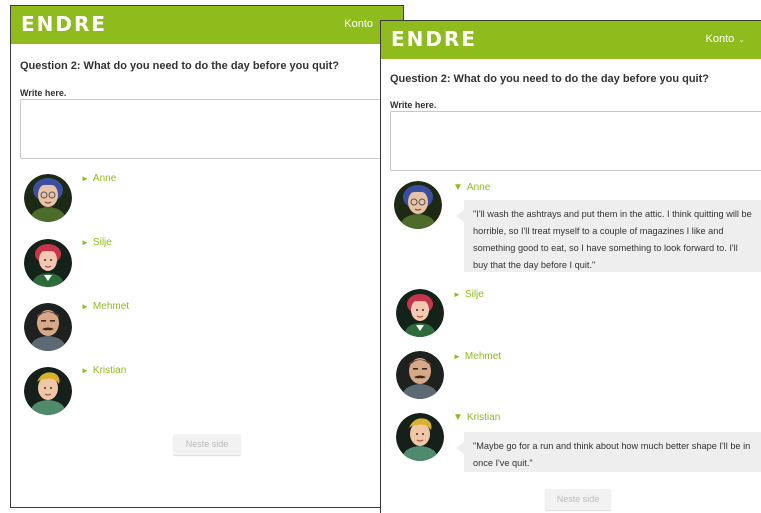 This screenshot has height=513, width=761. I want to click on toggle-kristian: ► Kristian, so click(103, 370).